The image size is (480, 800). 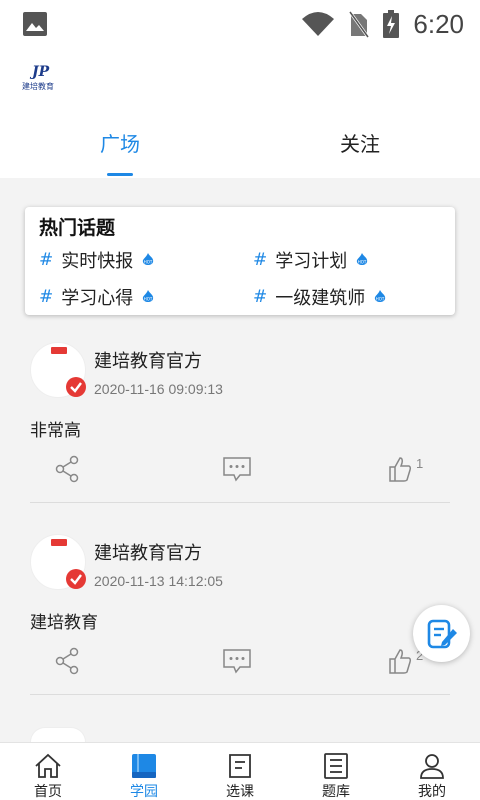 I want to click on nav-label: 选课, so click(x=240, y=792).